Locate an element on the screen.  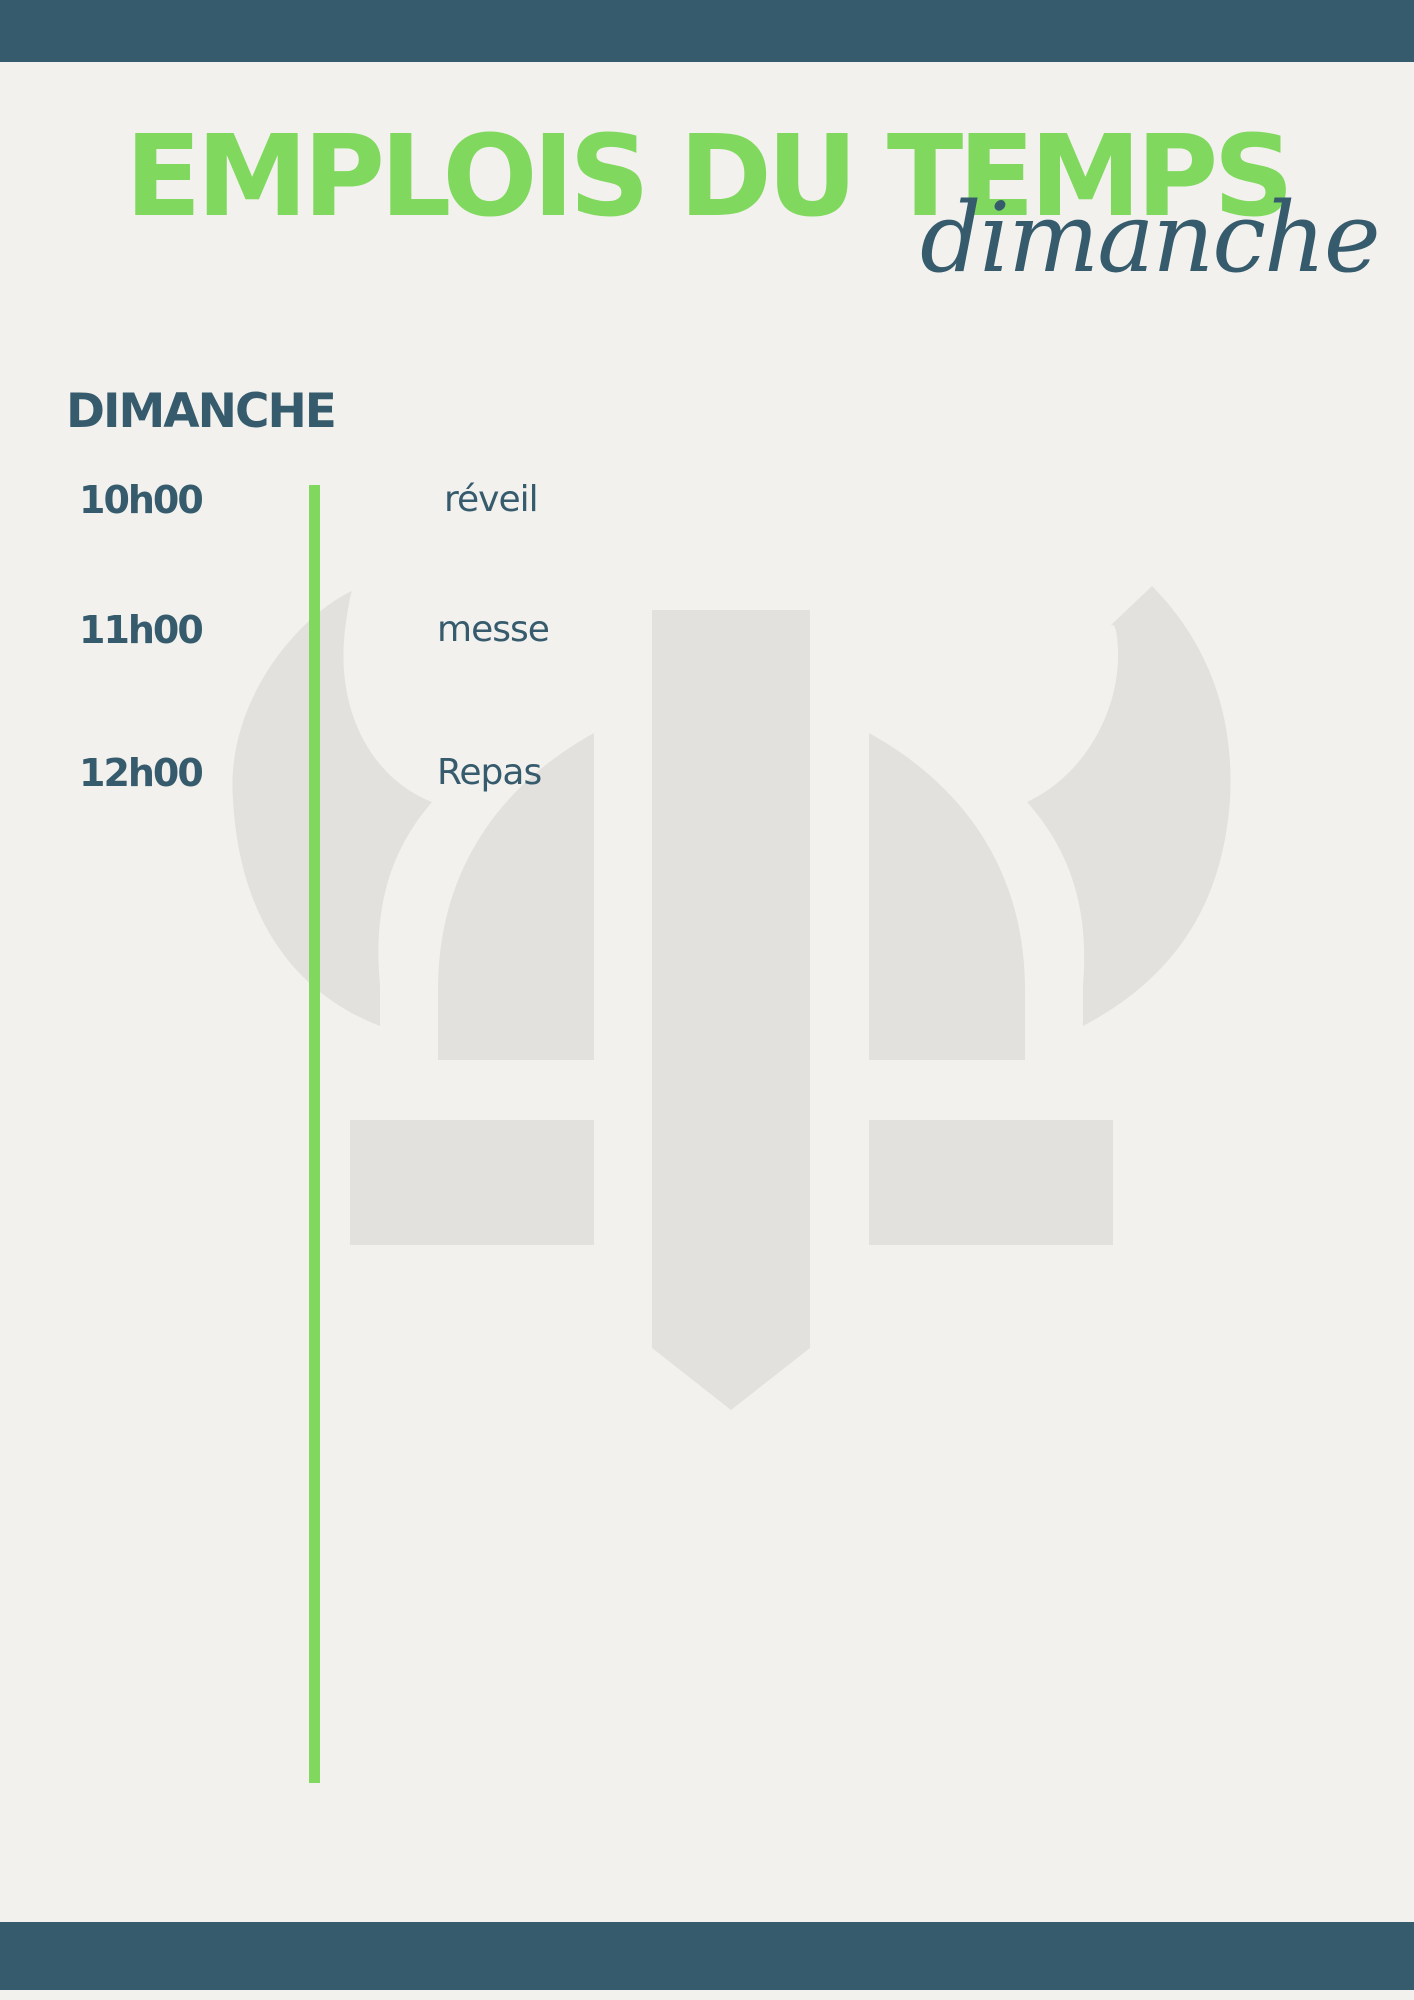
schedule-time: 10h00 is located at coordinates (141, 500).